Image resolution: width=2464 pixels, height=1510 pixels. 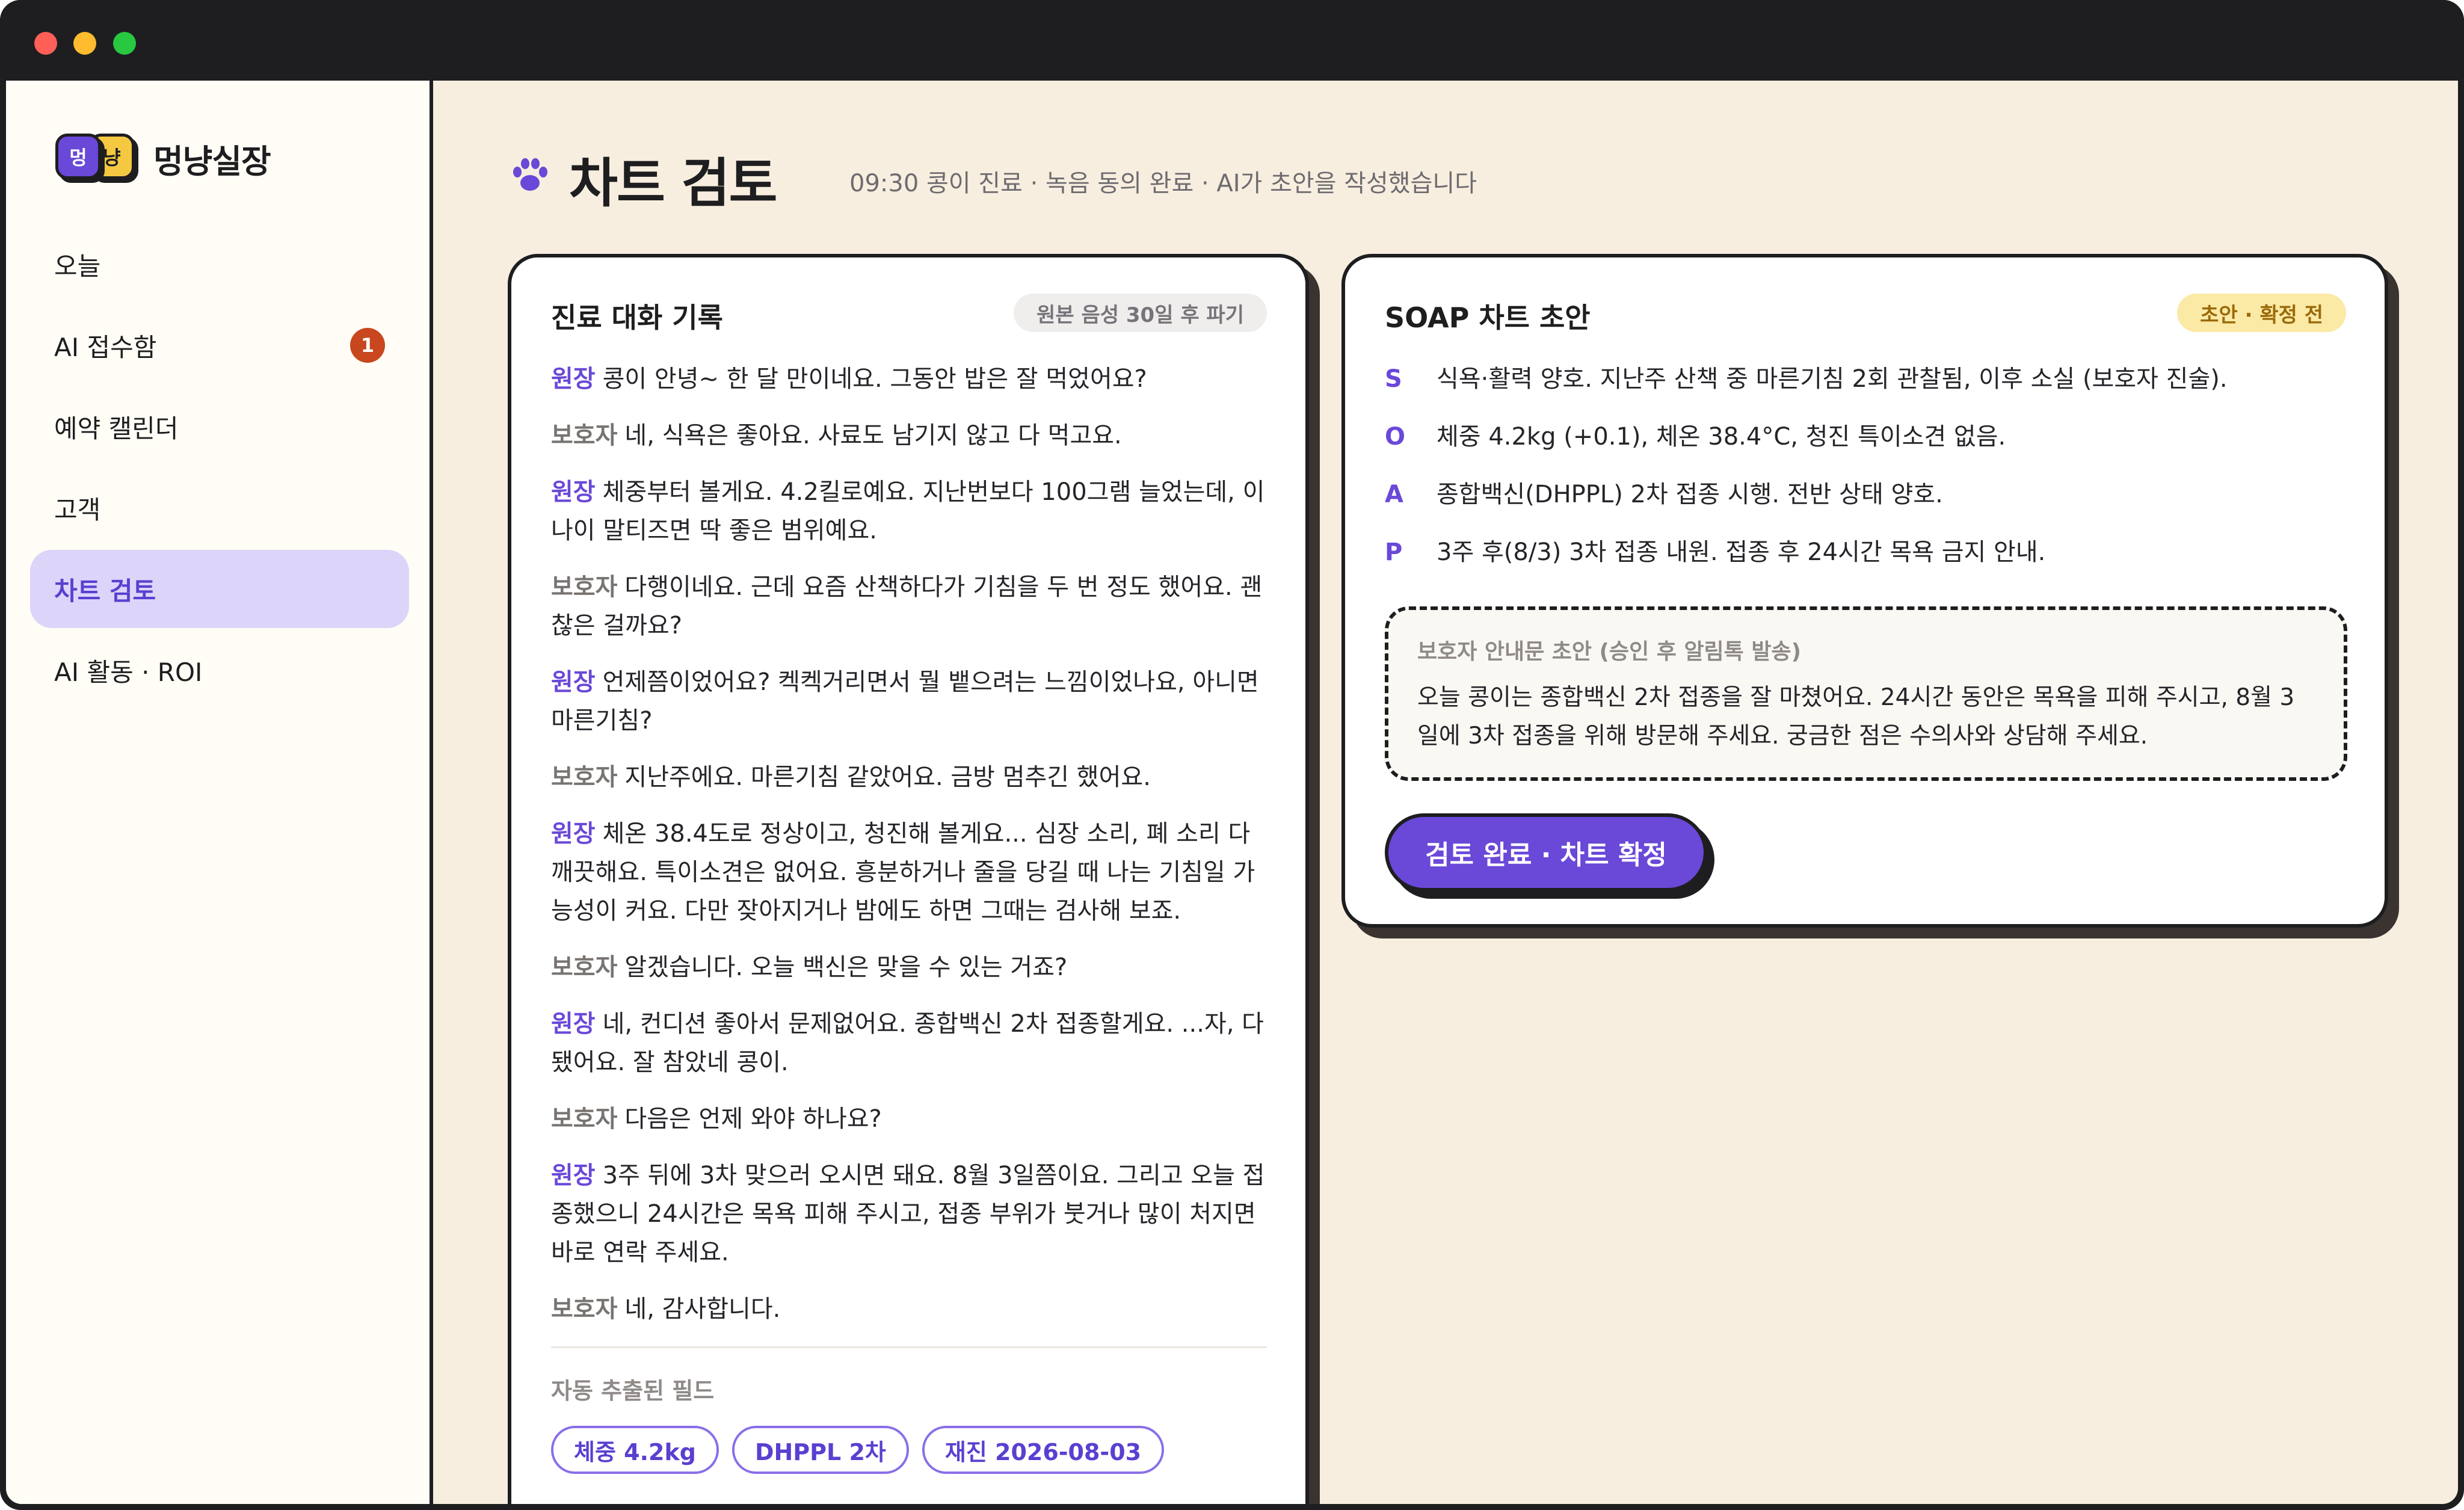 I want to click on maximize-window-button, so click(x=125, y=44).